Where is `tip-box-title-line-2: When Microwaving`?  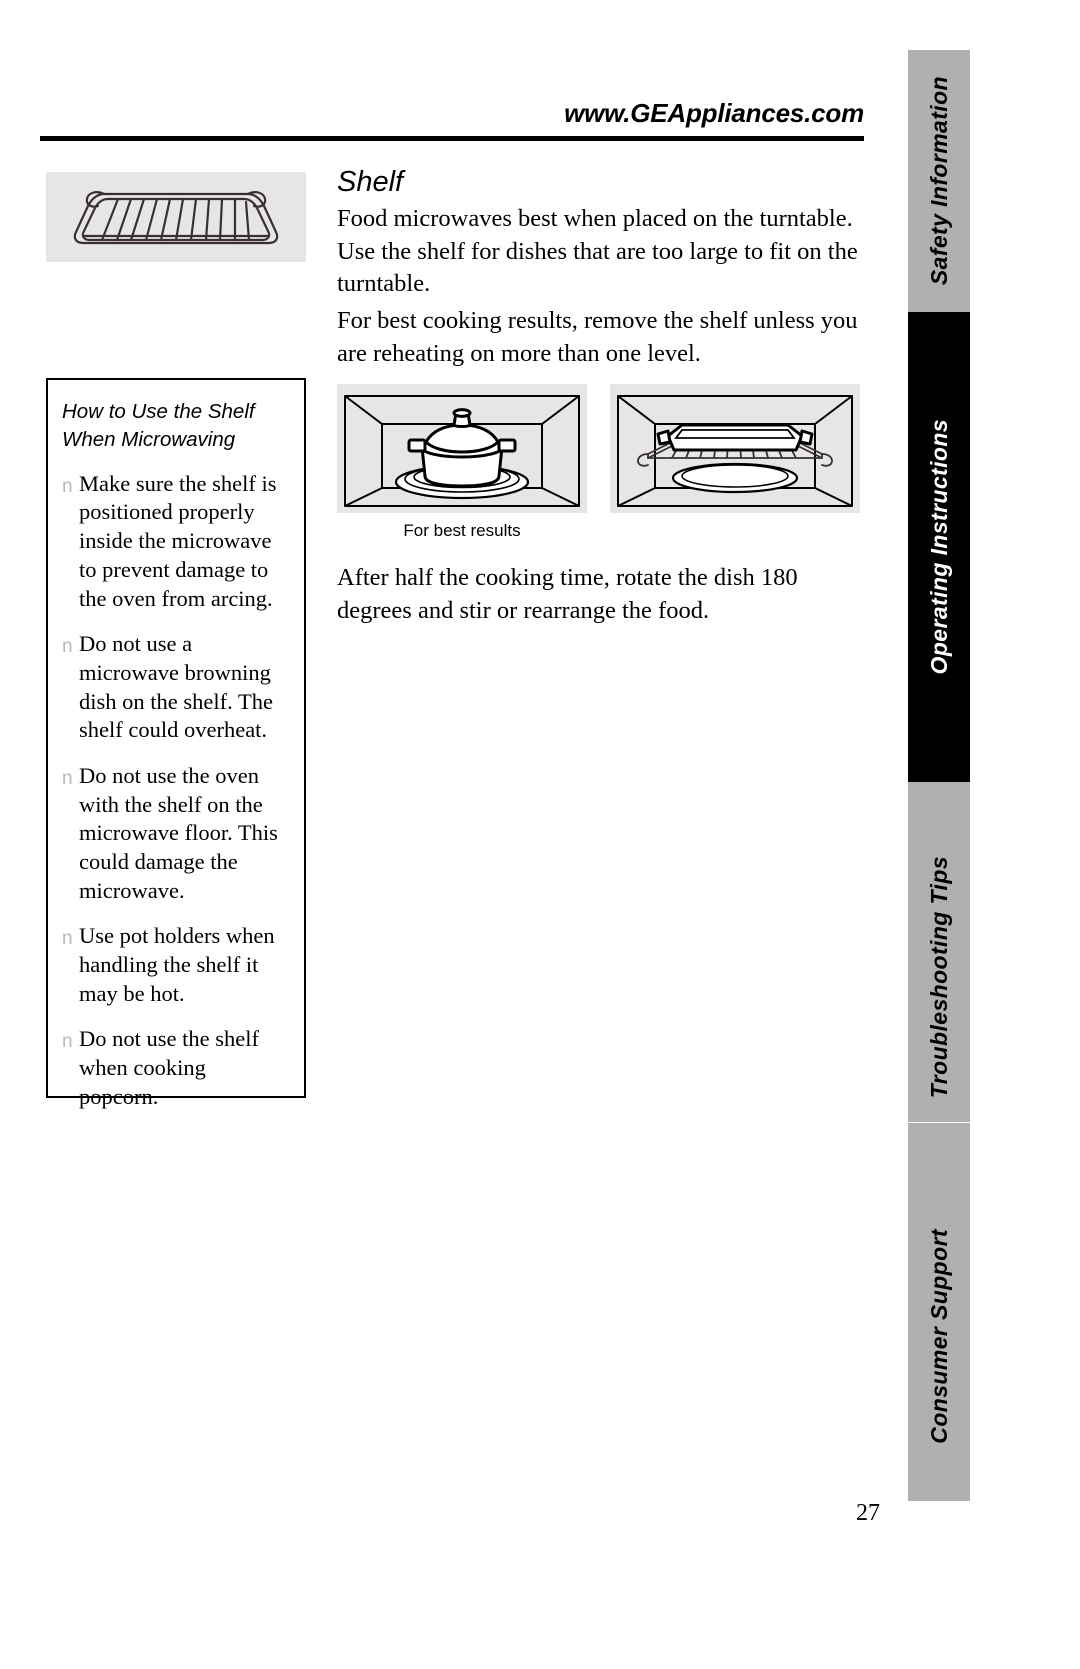 tip-box-title-line-2: When Microwaving is located at coordinates (149, 439).